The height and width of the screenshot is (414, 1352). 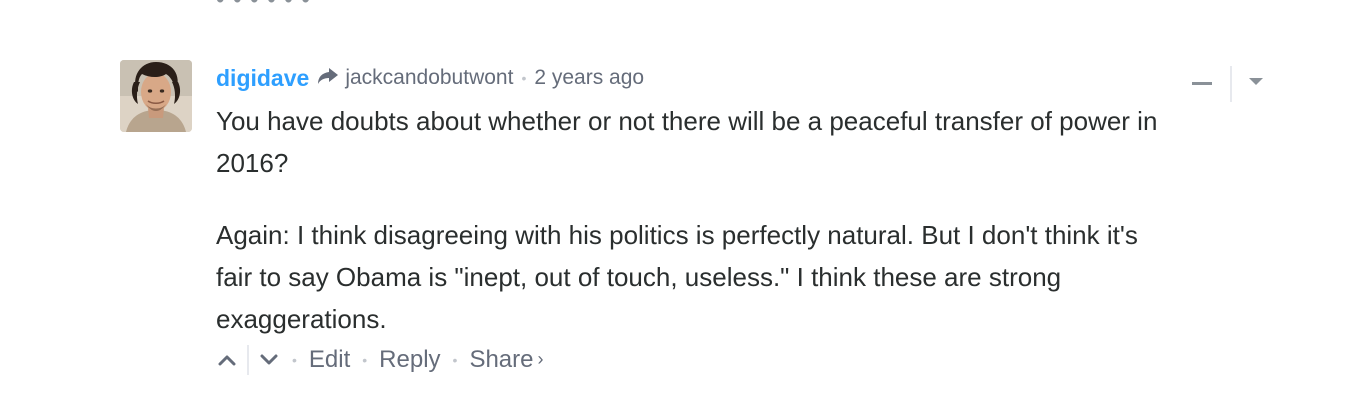 What do you see at coordinates (1202, 83) in the screenshot?
I see `collapse-icon` at bounding box center [1202, 83].